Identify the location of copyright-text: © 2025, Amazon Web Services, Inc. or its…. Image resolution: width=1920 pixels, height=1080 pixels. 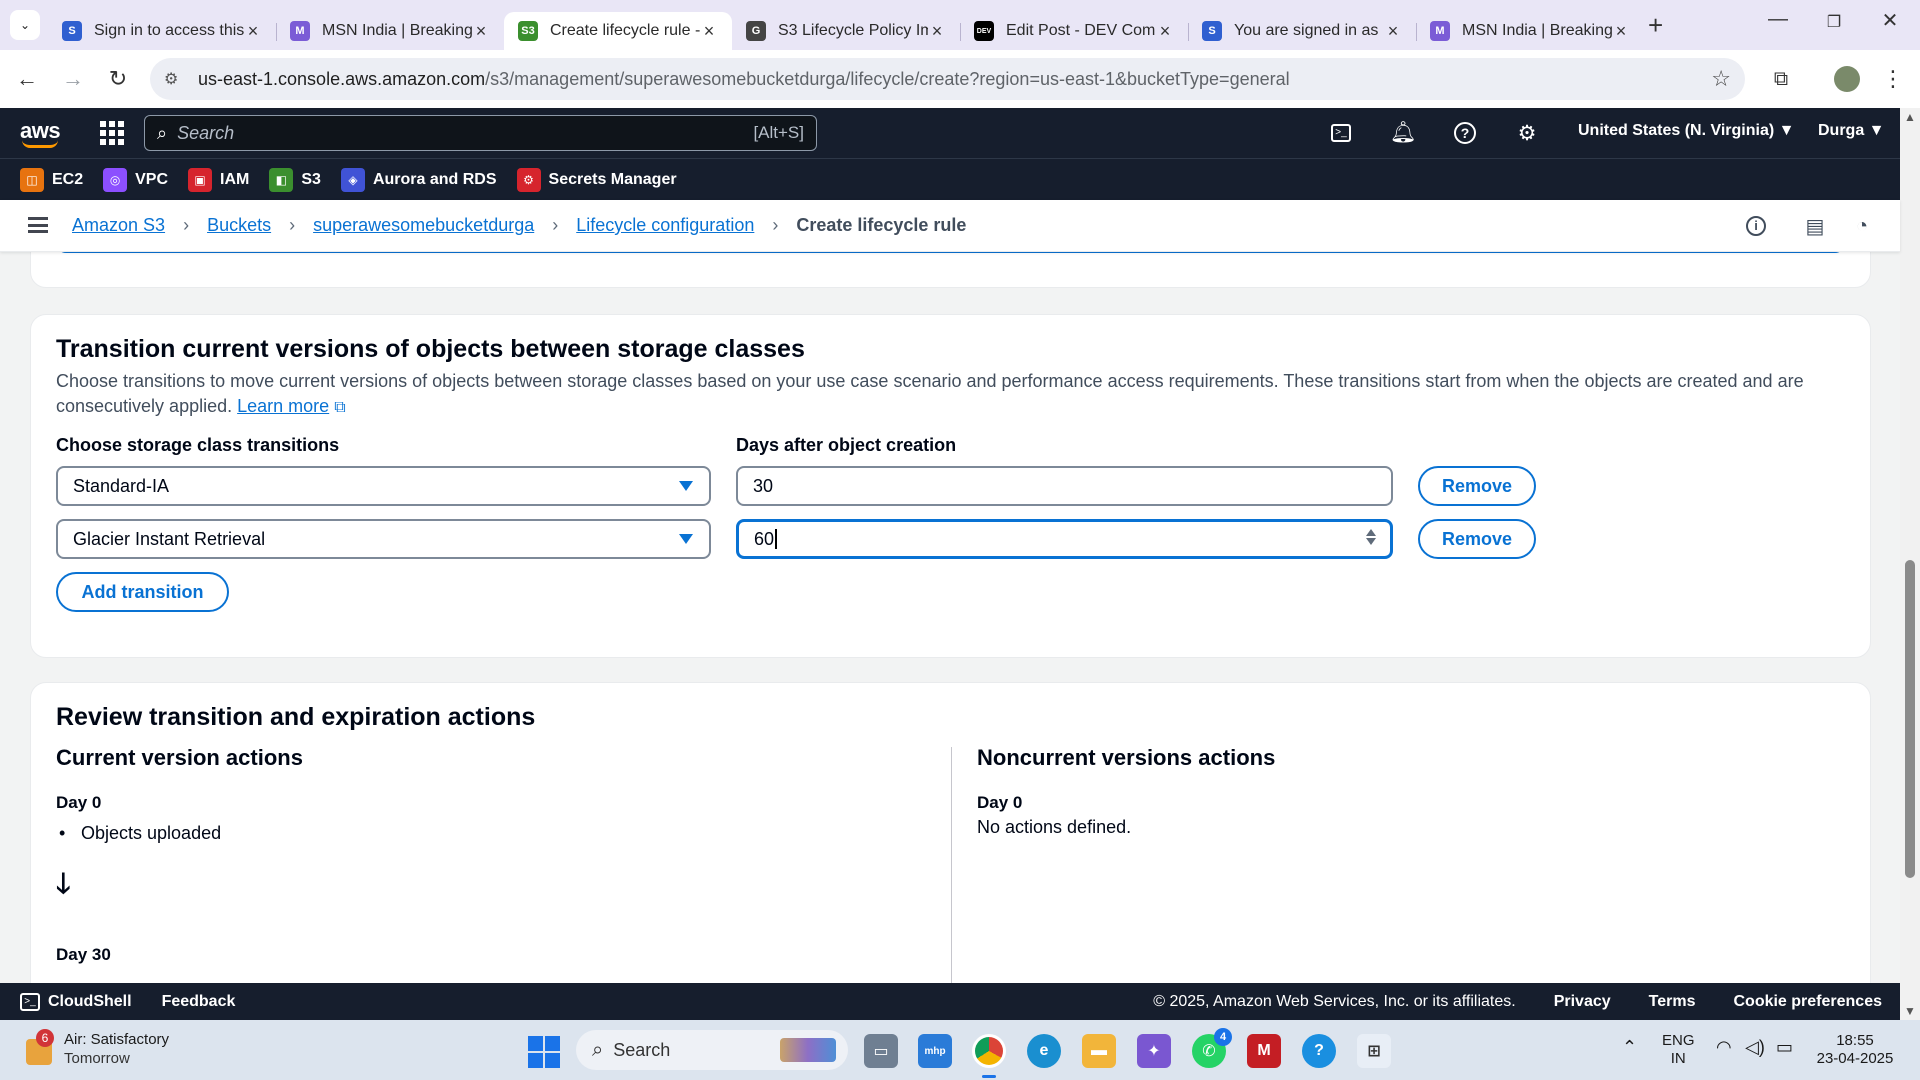
(1334, 1001).